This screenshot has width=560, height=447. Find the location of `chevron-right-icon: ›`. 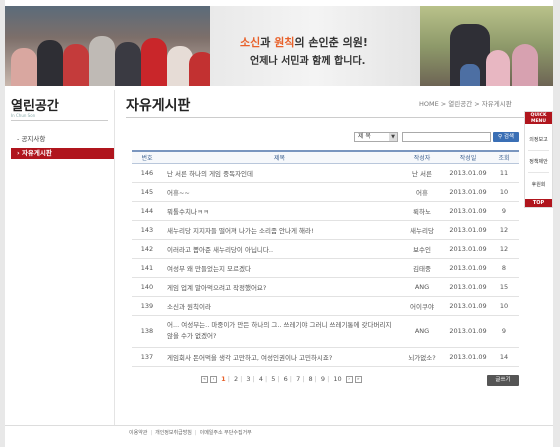

chevron-right-icon: › is located at coordinates (18, 153).